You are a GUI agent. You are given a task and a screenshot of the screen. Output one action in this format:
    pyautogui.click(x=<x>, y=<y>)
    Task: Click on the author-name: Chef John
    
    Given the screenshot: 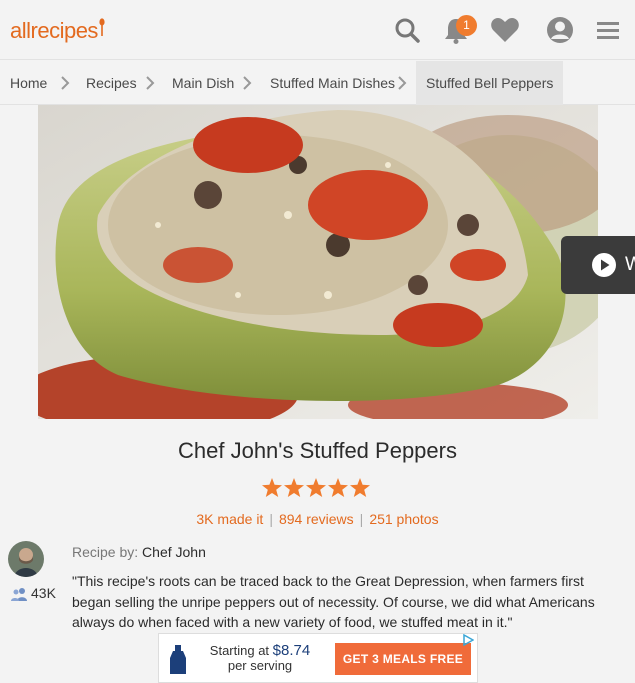 What is the action you would take?
    pyautogui.click(x=174, y=552)
    